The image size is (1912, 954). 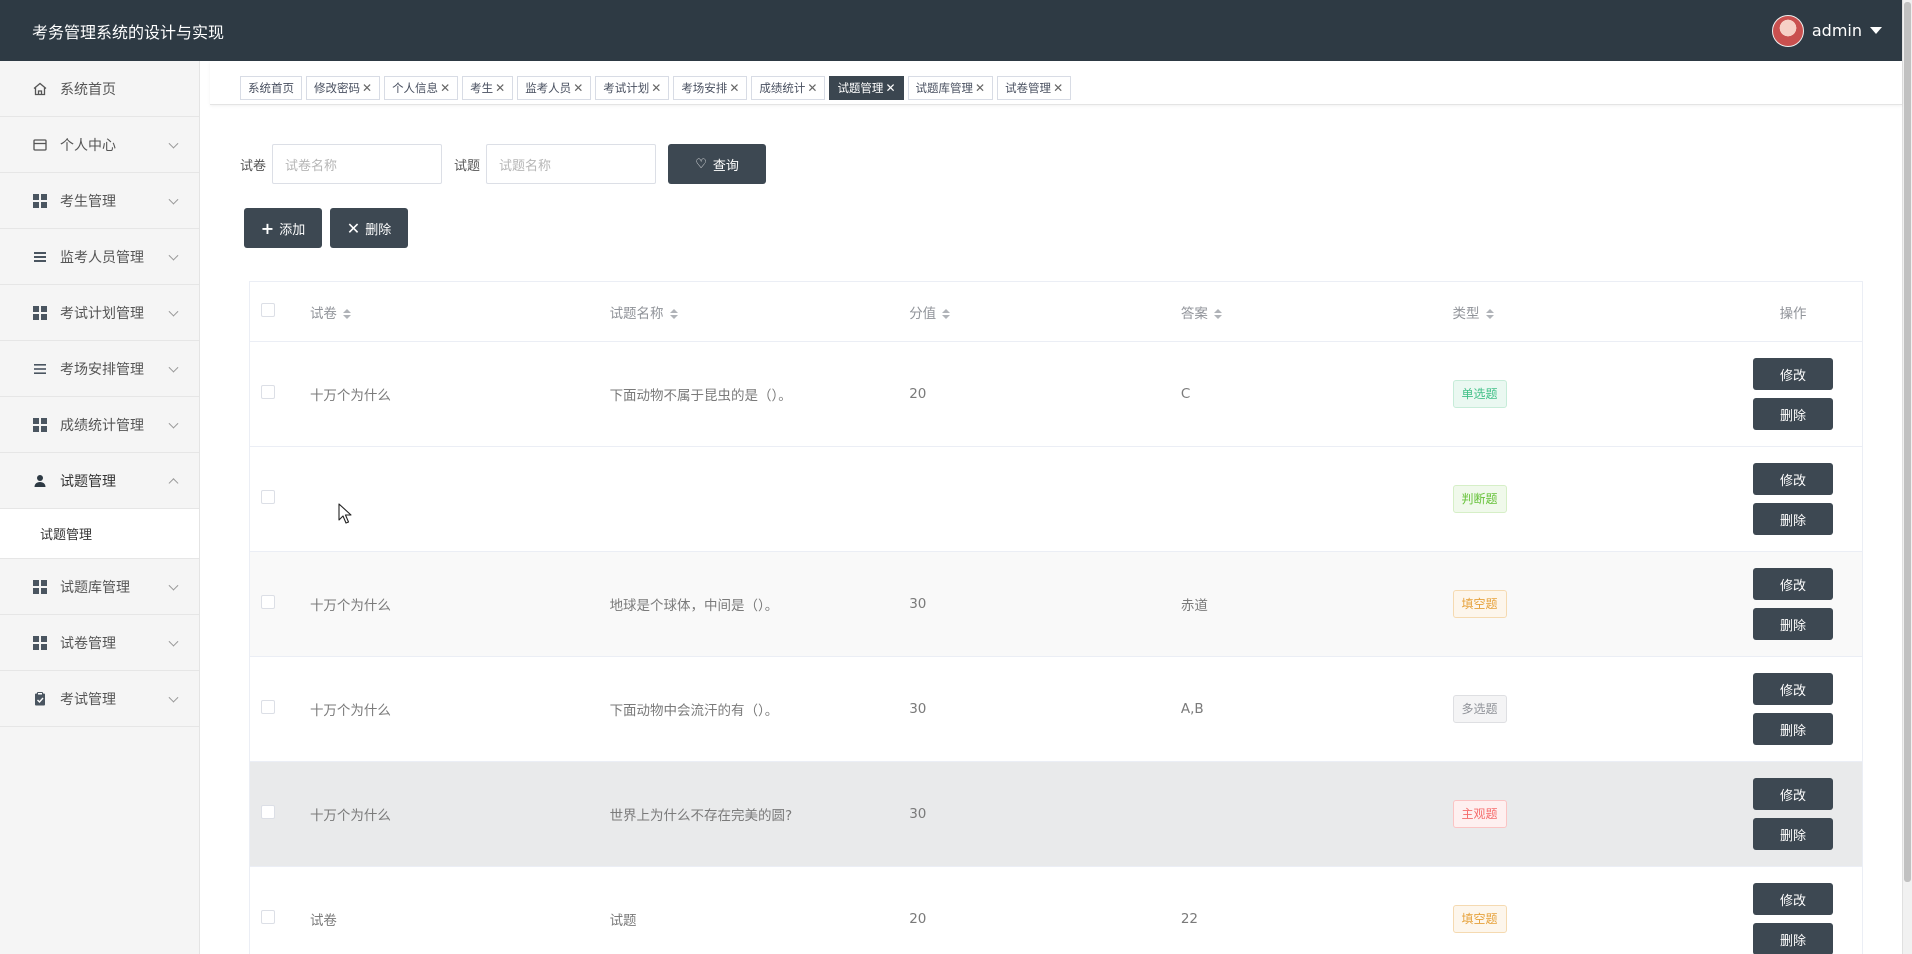 I want to click on select-all-checkbox, so click(x=268, y=309).